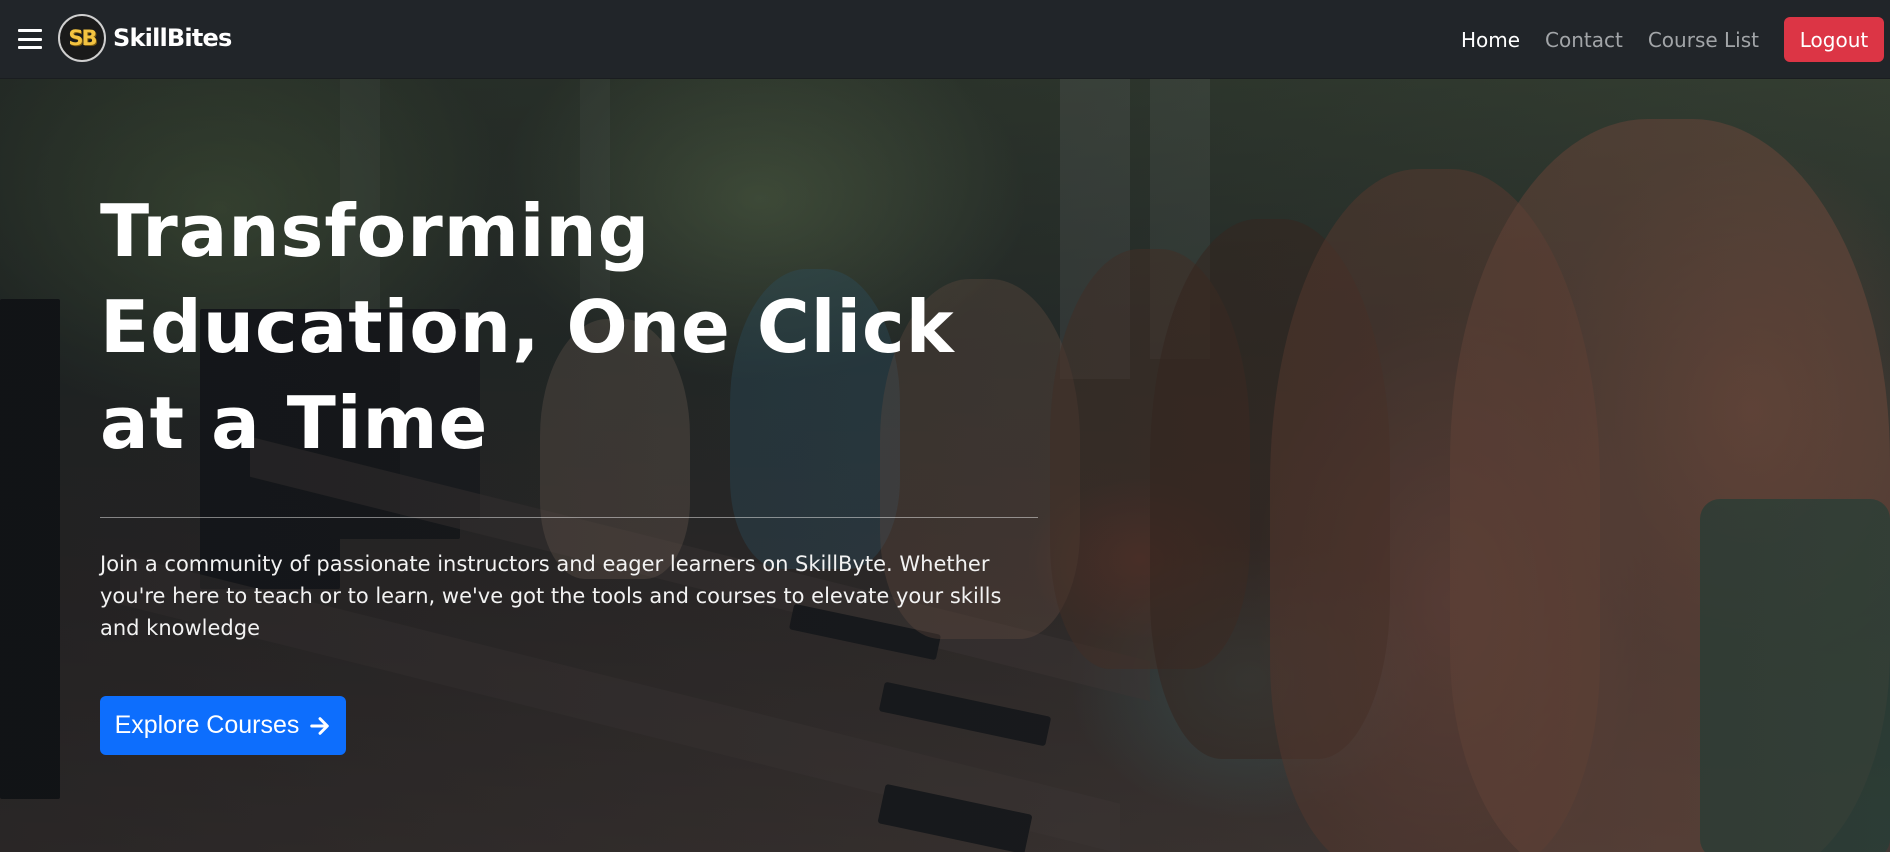 The width and height of the screenshot is (1890, 852). What do you see at coordinates (320, 725) in the screenshot?
I see `arrow-right-icon` at bounding box center [320, 725].